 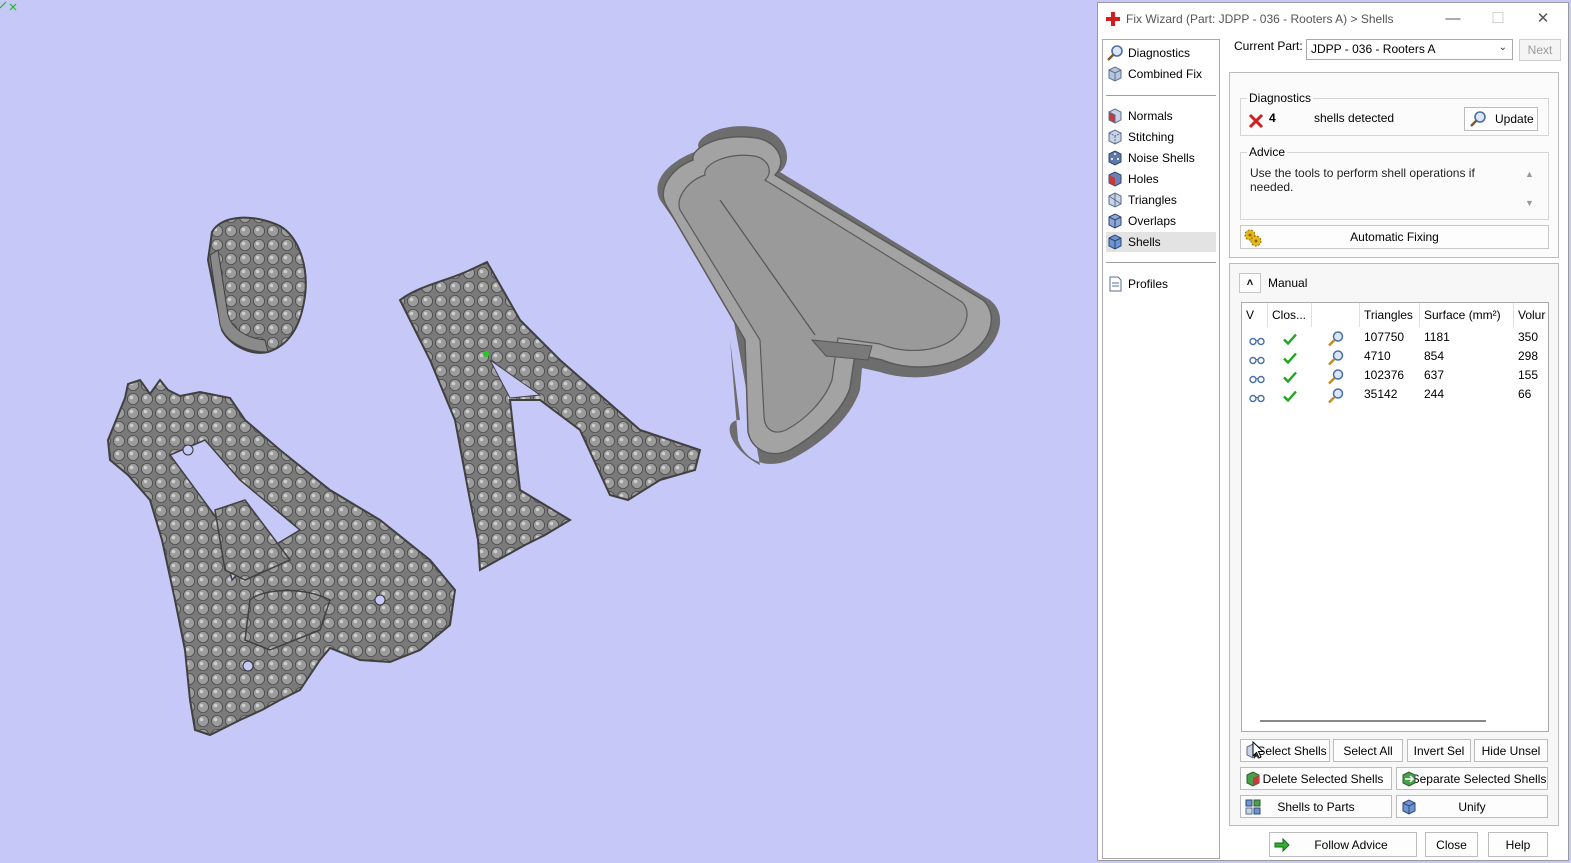 What do you see at coordinates (1390, 315) in the screenshot?
I see `column-header-triangles: Triangles` at bounding box center [1390, 315].